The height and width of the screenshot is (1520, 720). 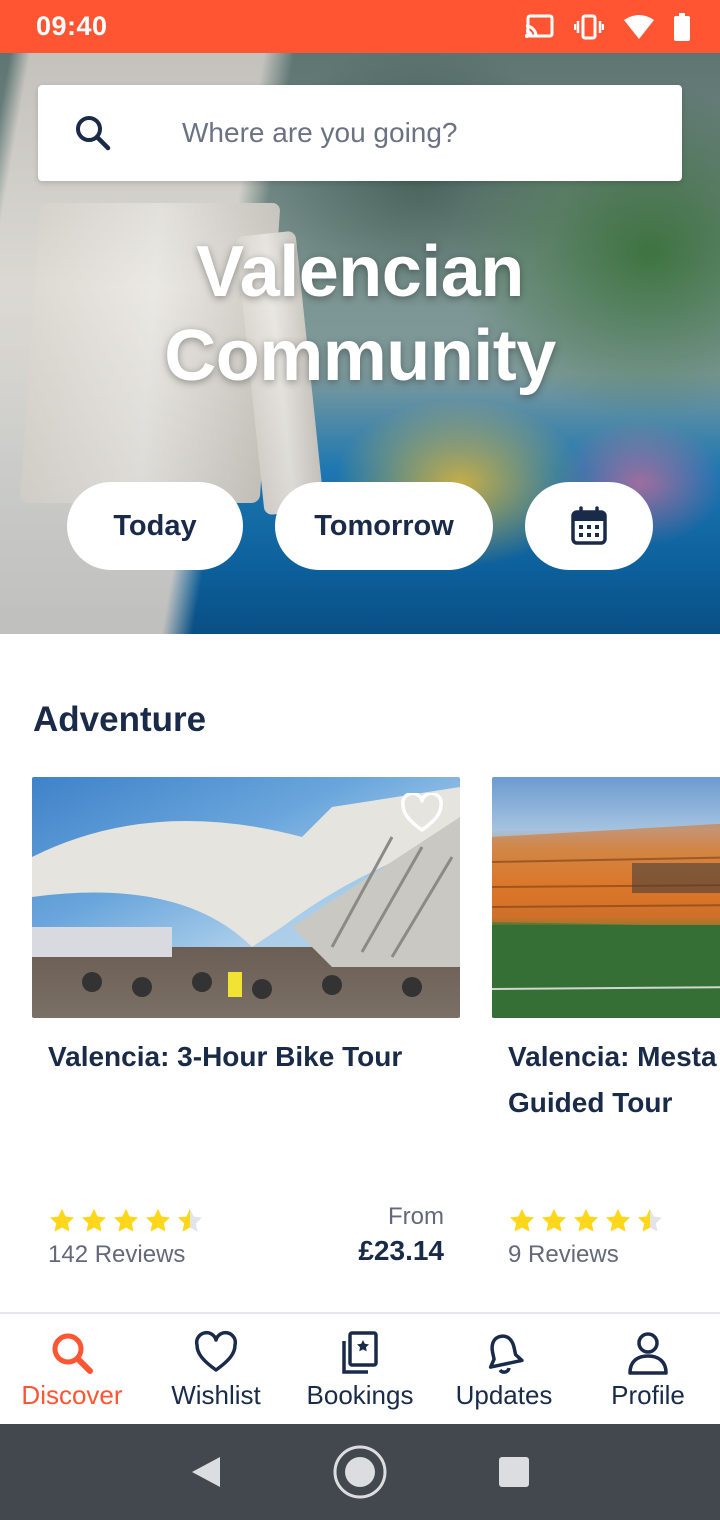 I want to click on nav-label: Profile, so click(x=648, y=1395).